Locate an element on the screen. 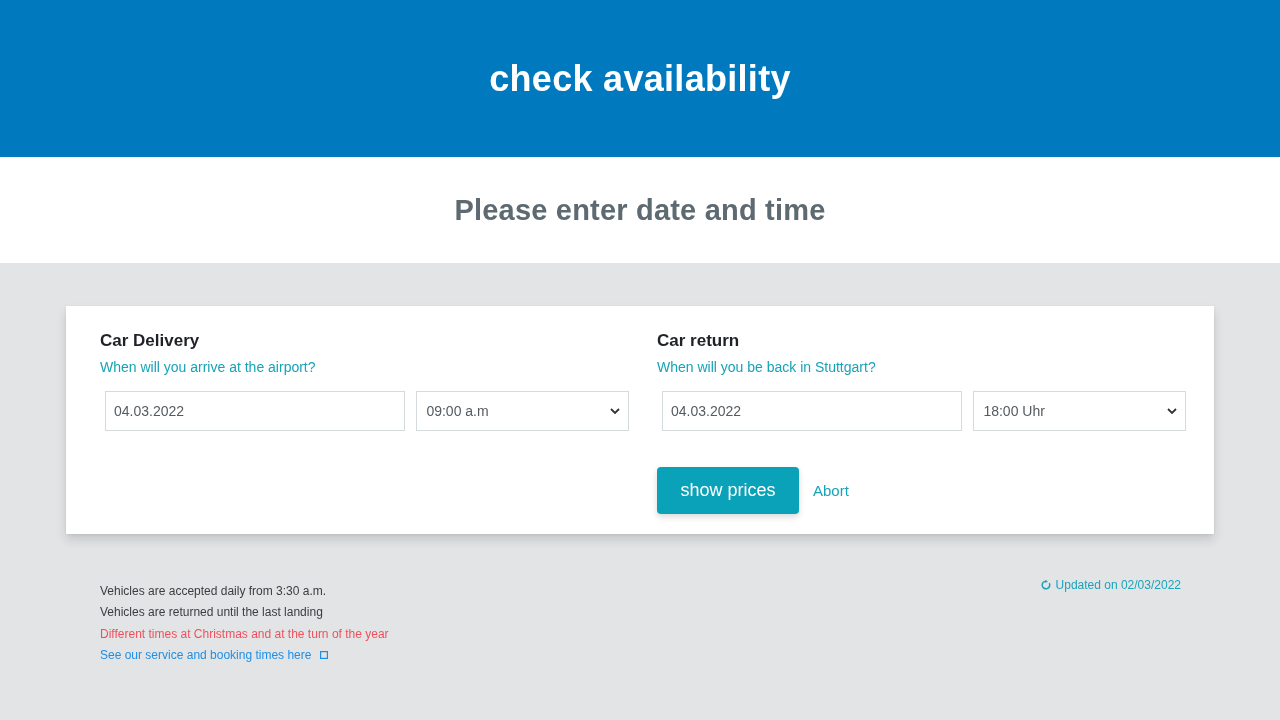  section-heading: Car Delivery is located at coordinates (150, 341).